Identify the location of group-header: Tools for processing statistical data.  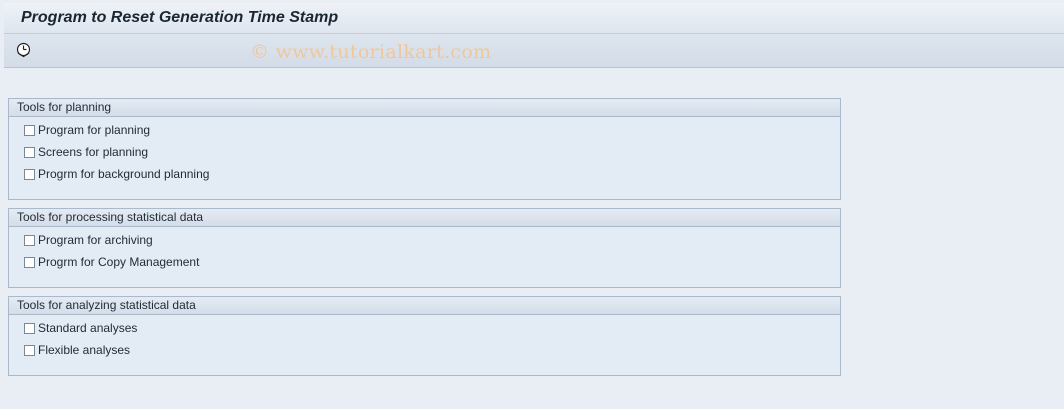
(424, 218).